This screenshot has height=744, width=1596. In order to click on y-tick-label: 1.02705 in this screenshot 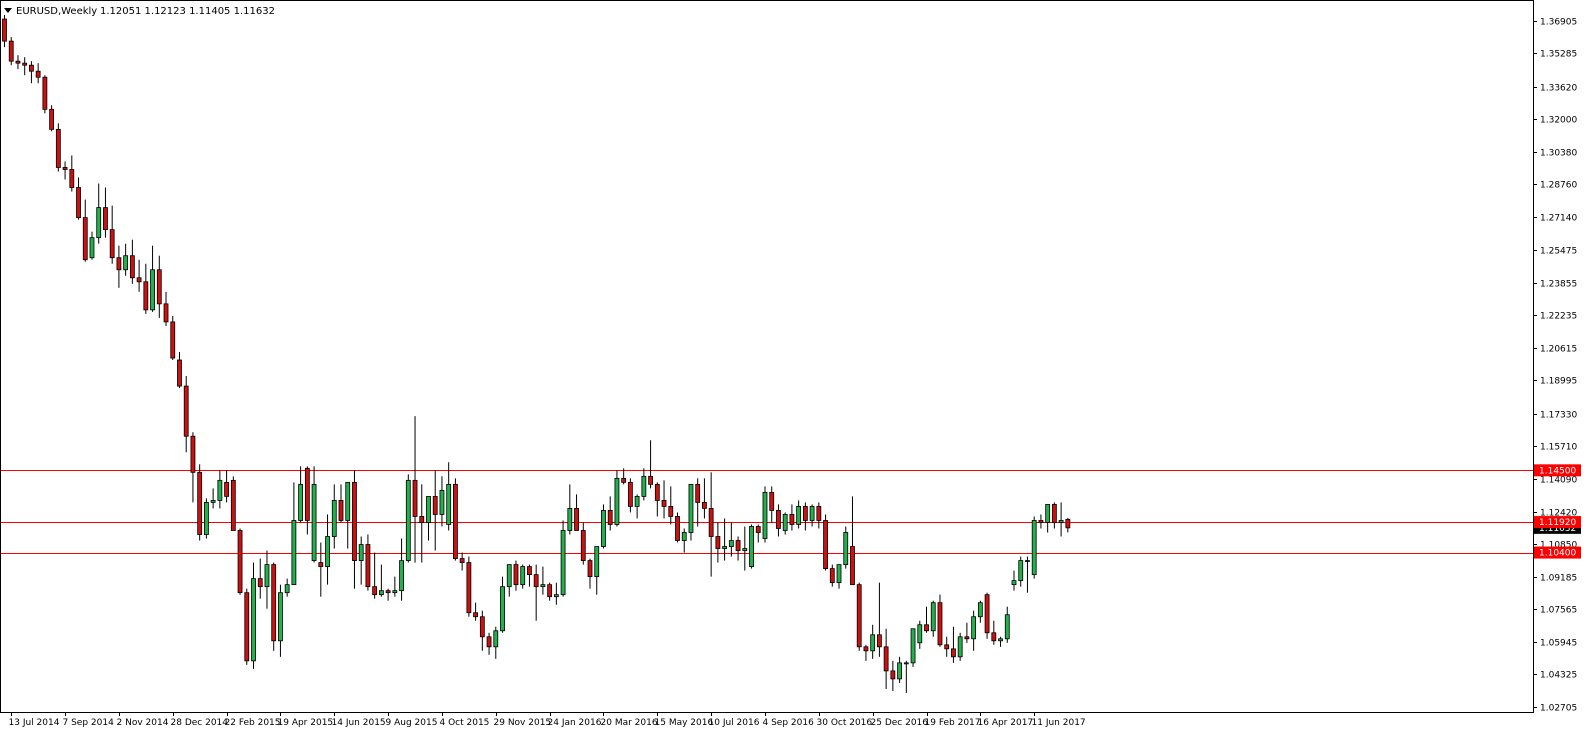, I will do `click(1558, 709)`.